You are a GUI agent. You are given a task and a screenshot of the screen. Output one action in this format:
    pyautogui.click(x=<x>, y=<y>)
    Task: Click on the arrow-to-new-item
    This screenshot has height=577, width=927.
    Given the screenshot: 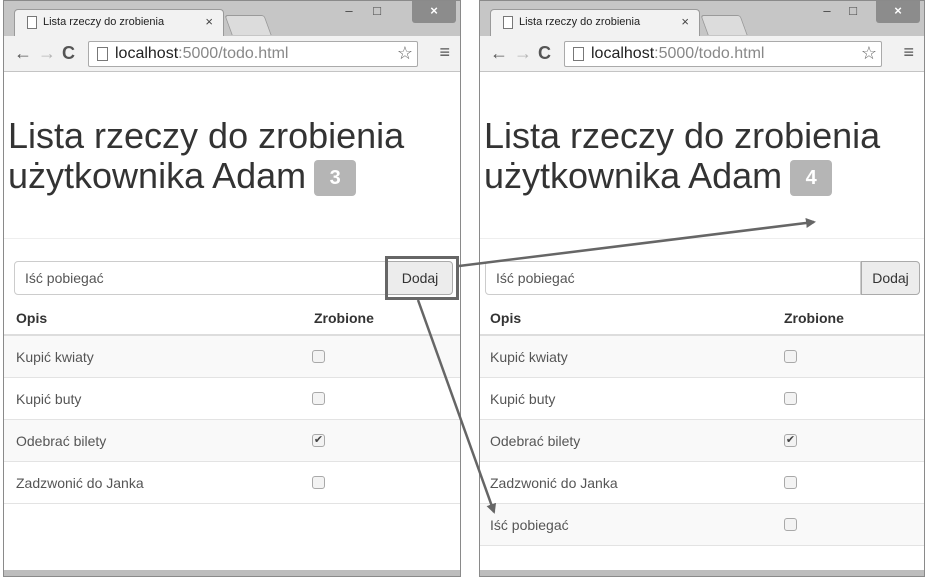 What is the action you would take?
    pyautogui.click(x=456, y=406)
    